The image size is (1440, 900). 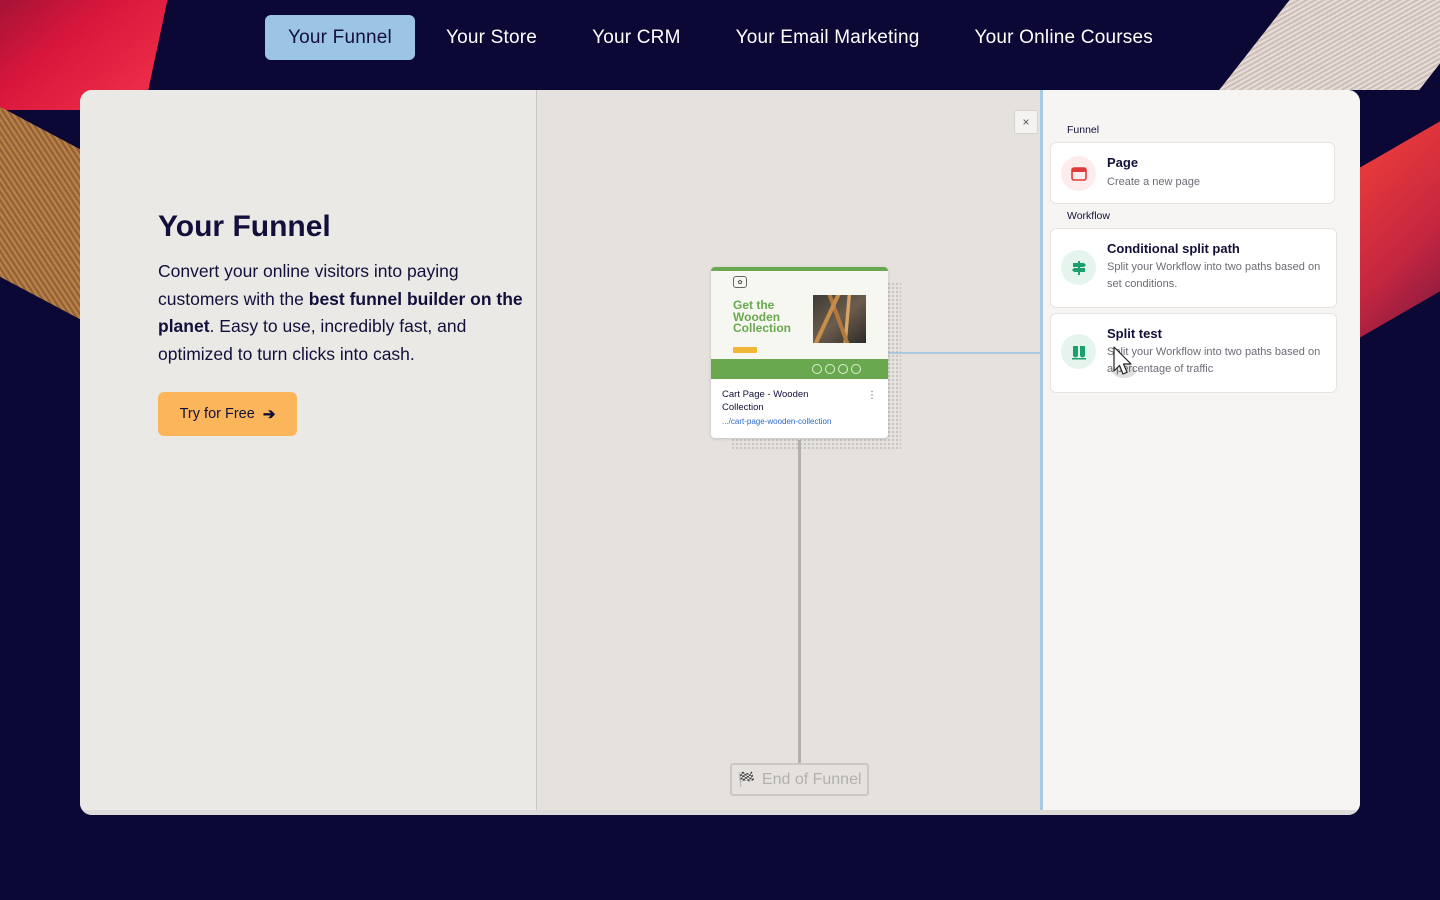 What do you see at coordinates (1078, 173) in the screenshot?
I see `browser-window-icon` at bounding box center [1078, 173].